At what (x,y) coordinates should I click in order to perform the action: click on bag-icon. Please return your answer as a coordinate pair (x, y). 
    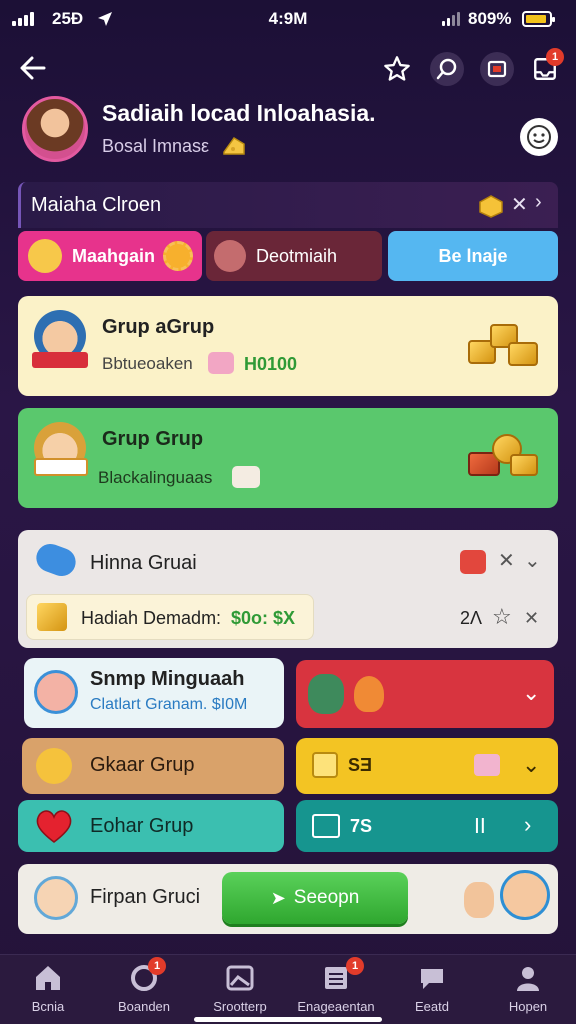
    Looking at the image, I should click on (473, 562).